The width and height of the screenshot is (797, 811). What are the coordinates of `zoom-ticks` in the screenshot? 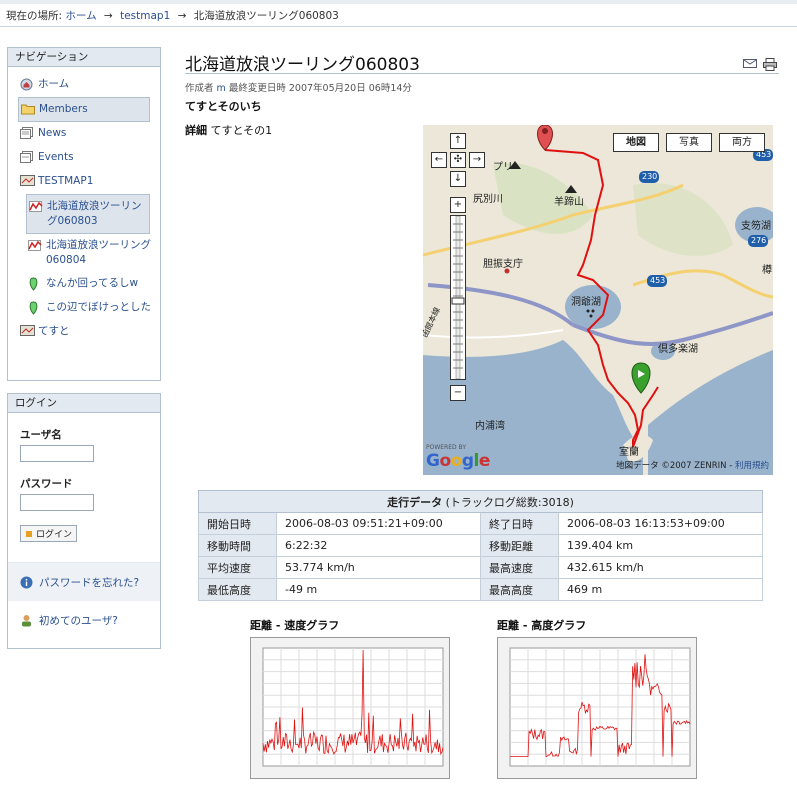 It's located at (458, 297).